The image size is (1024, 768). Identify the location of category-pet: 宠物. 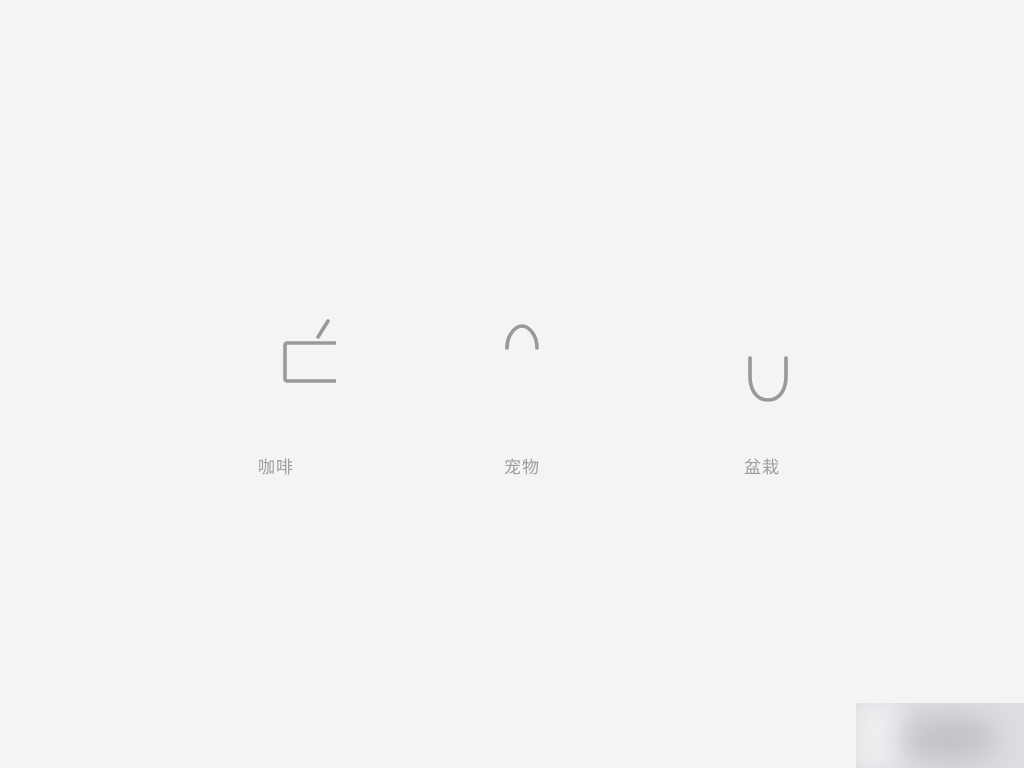
(522, 390).